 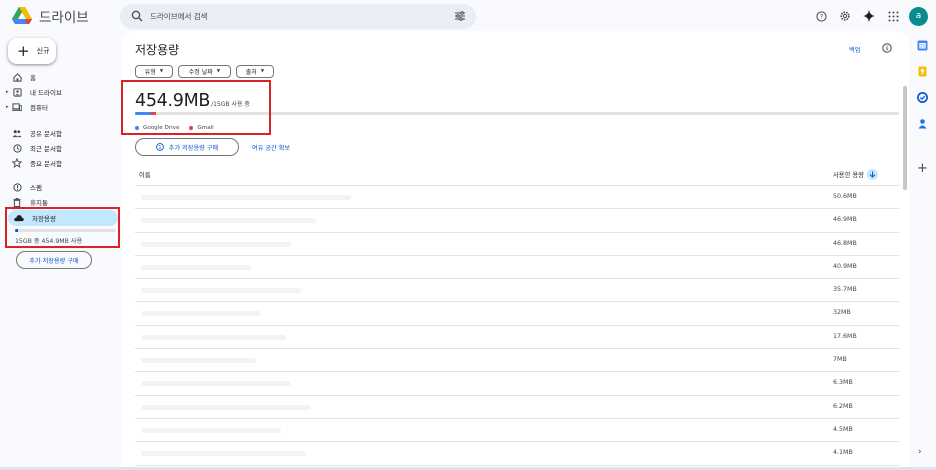 I want to click on help-icon: ?, so click(x=821, y=16).